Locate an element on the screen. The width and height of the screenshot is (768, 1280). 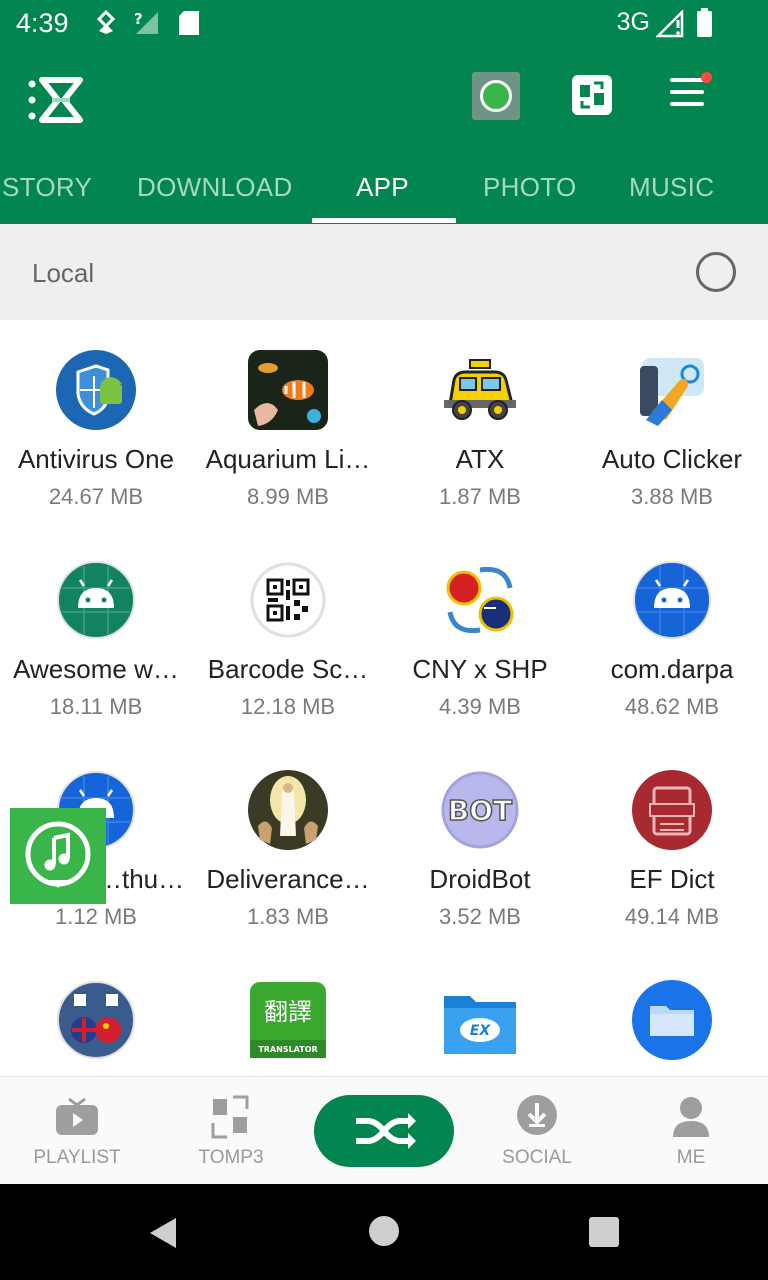
religious-painting-icon is located at coordinates (288, 810).